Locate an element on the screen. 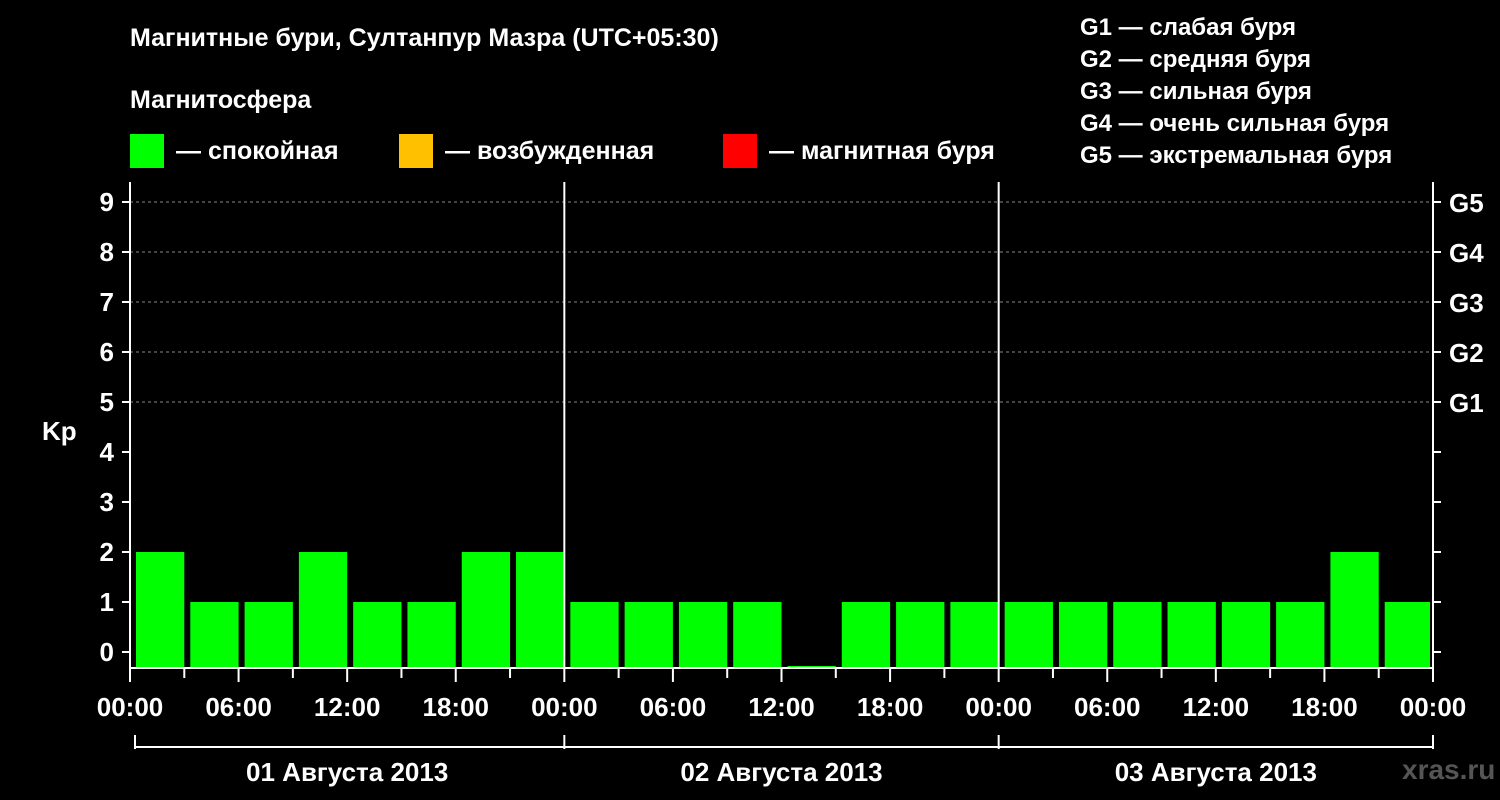  x-tick-label-8: 00:00 is located at coordinates (998, 707).